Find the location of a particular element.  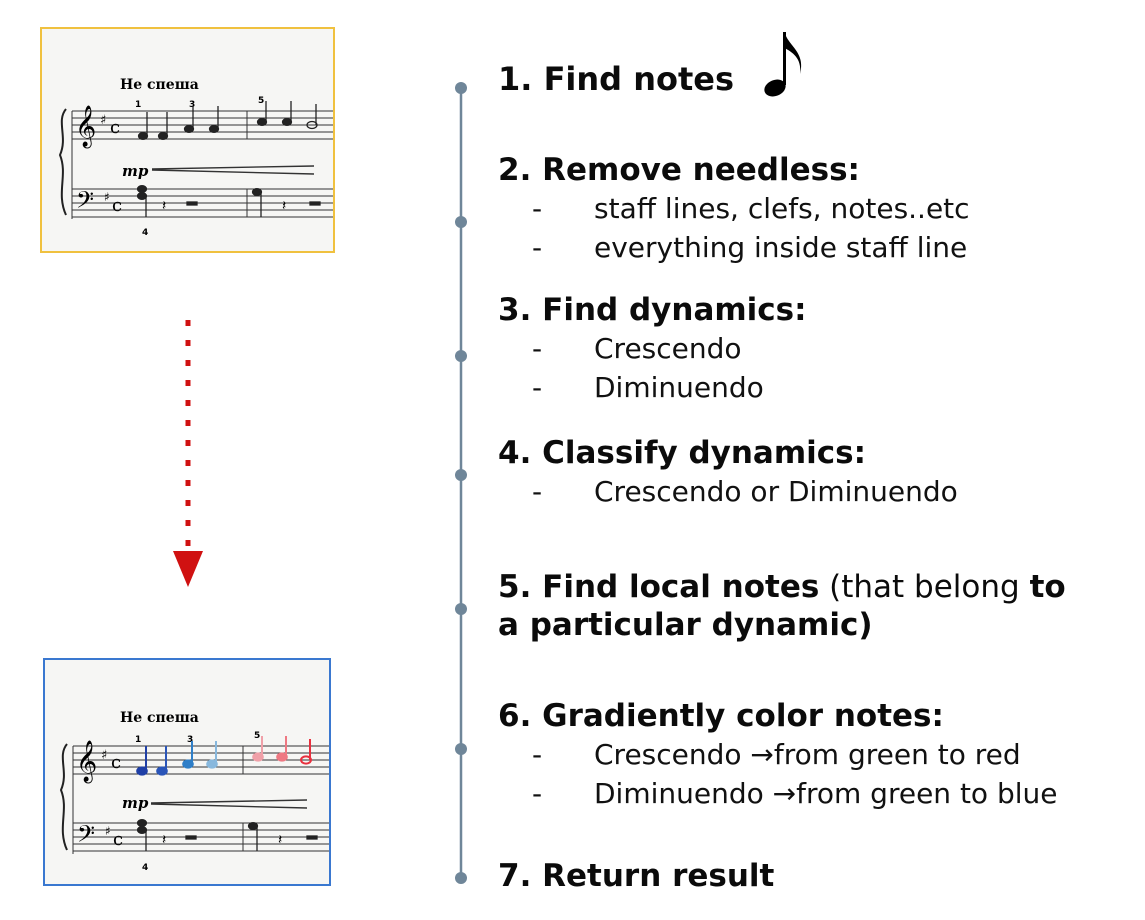

step-1-title: 1. Find notes is located at coordinates (616, 79).